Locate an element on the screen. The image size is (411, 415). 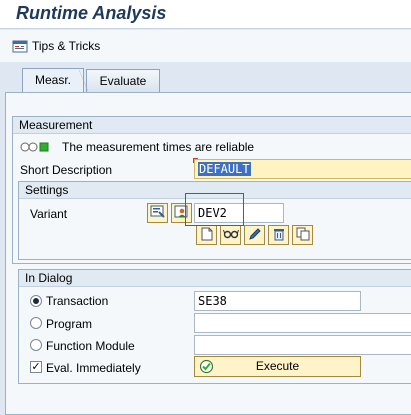
user-variant-icon is located at coordinates (181, 213).